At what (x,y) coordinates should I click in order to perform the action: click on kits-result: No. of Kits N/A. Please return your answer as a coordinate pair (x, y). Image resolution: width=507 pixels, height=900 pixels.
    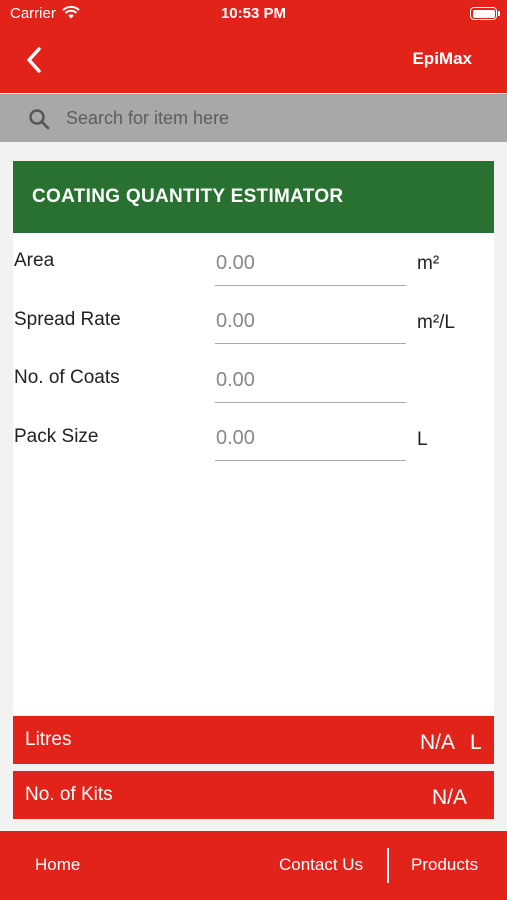
    Looking at the image, I should click on (253, 795).